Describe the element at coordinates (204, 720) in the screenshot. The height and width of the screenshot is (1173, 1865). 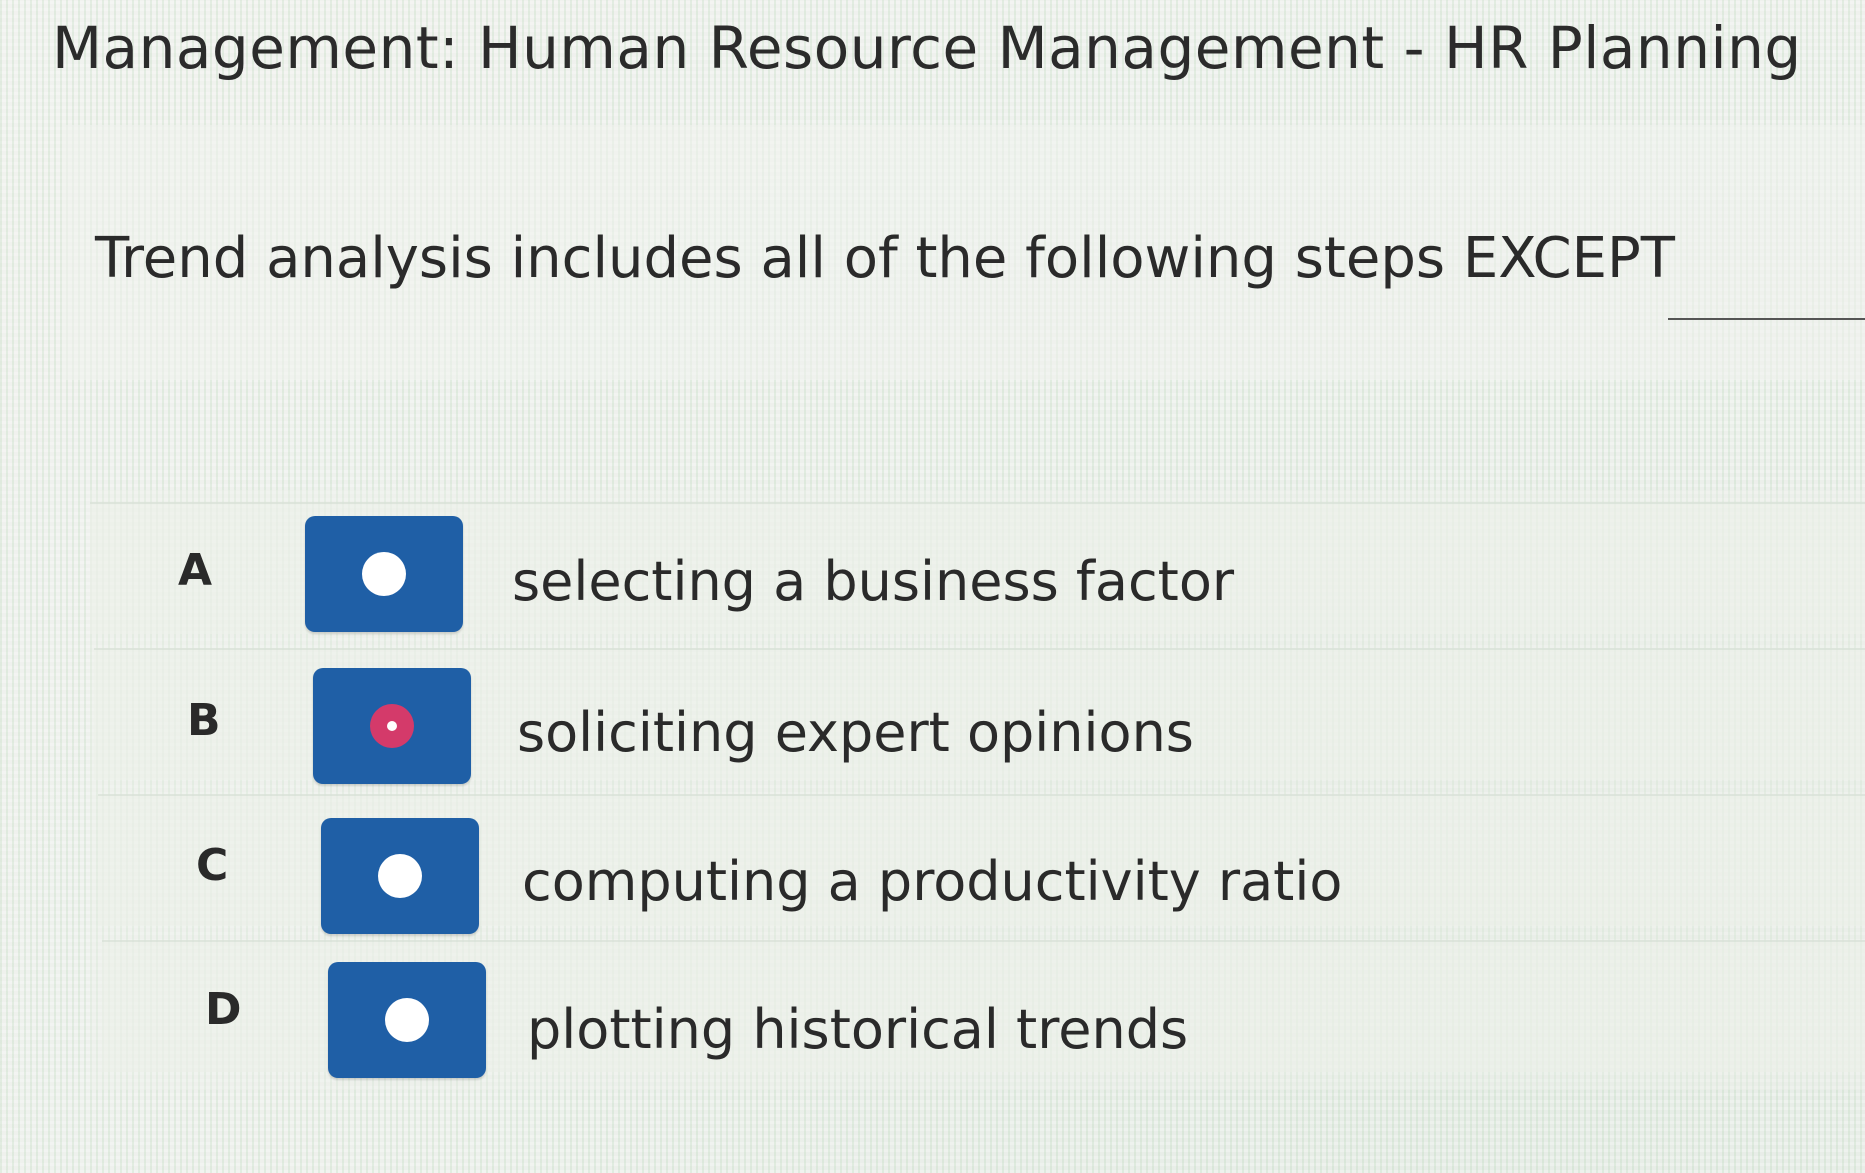
I see `option-letter-b: B` at that location.